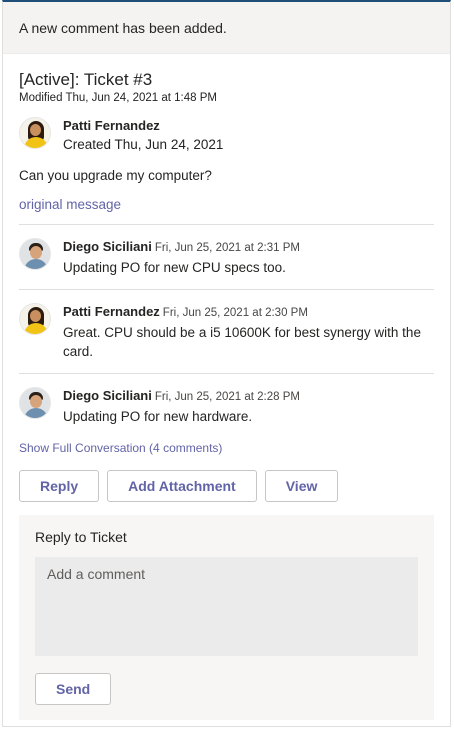  Describe the element at coordinates (227, 397) in the screenshot. I see `comment-timestamp: Fri, Jun 25, 2021 at 2:28 PM` at that location.